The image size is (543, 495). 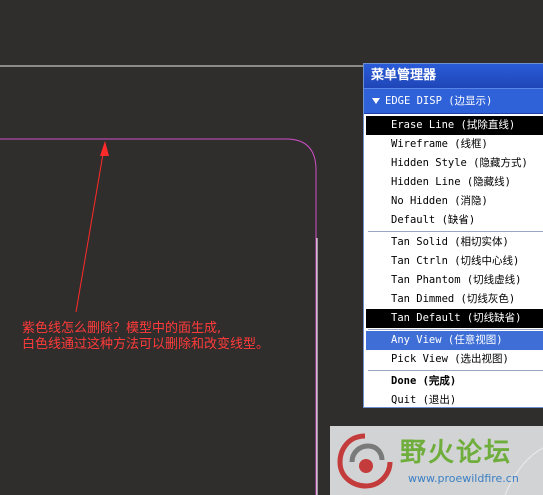 I want to click on menu-item: Hidden Style (隐藏方式), so click(x=454, y=163).